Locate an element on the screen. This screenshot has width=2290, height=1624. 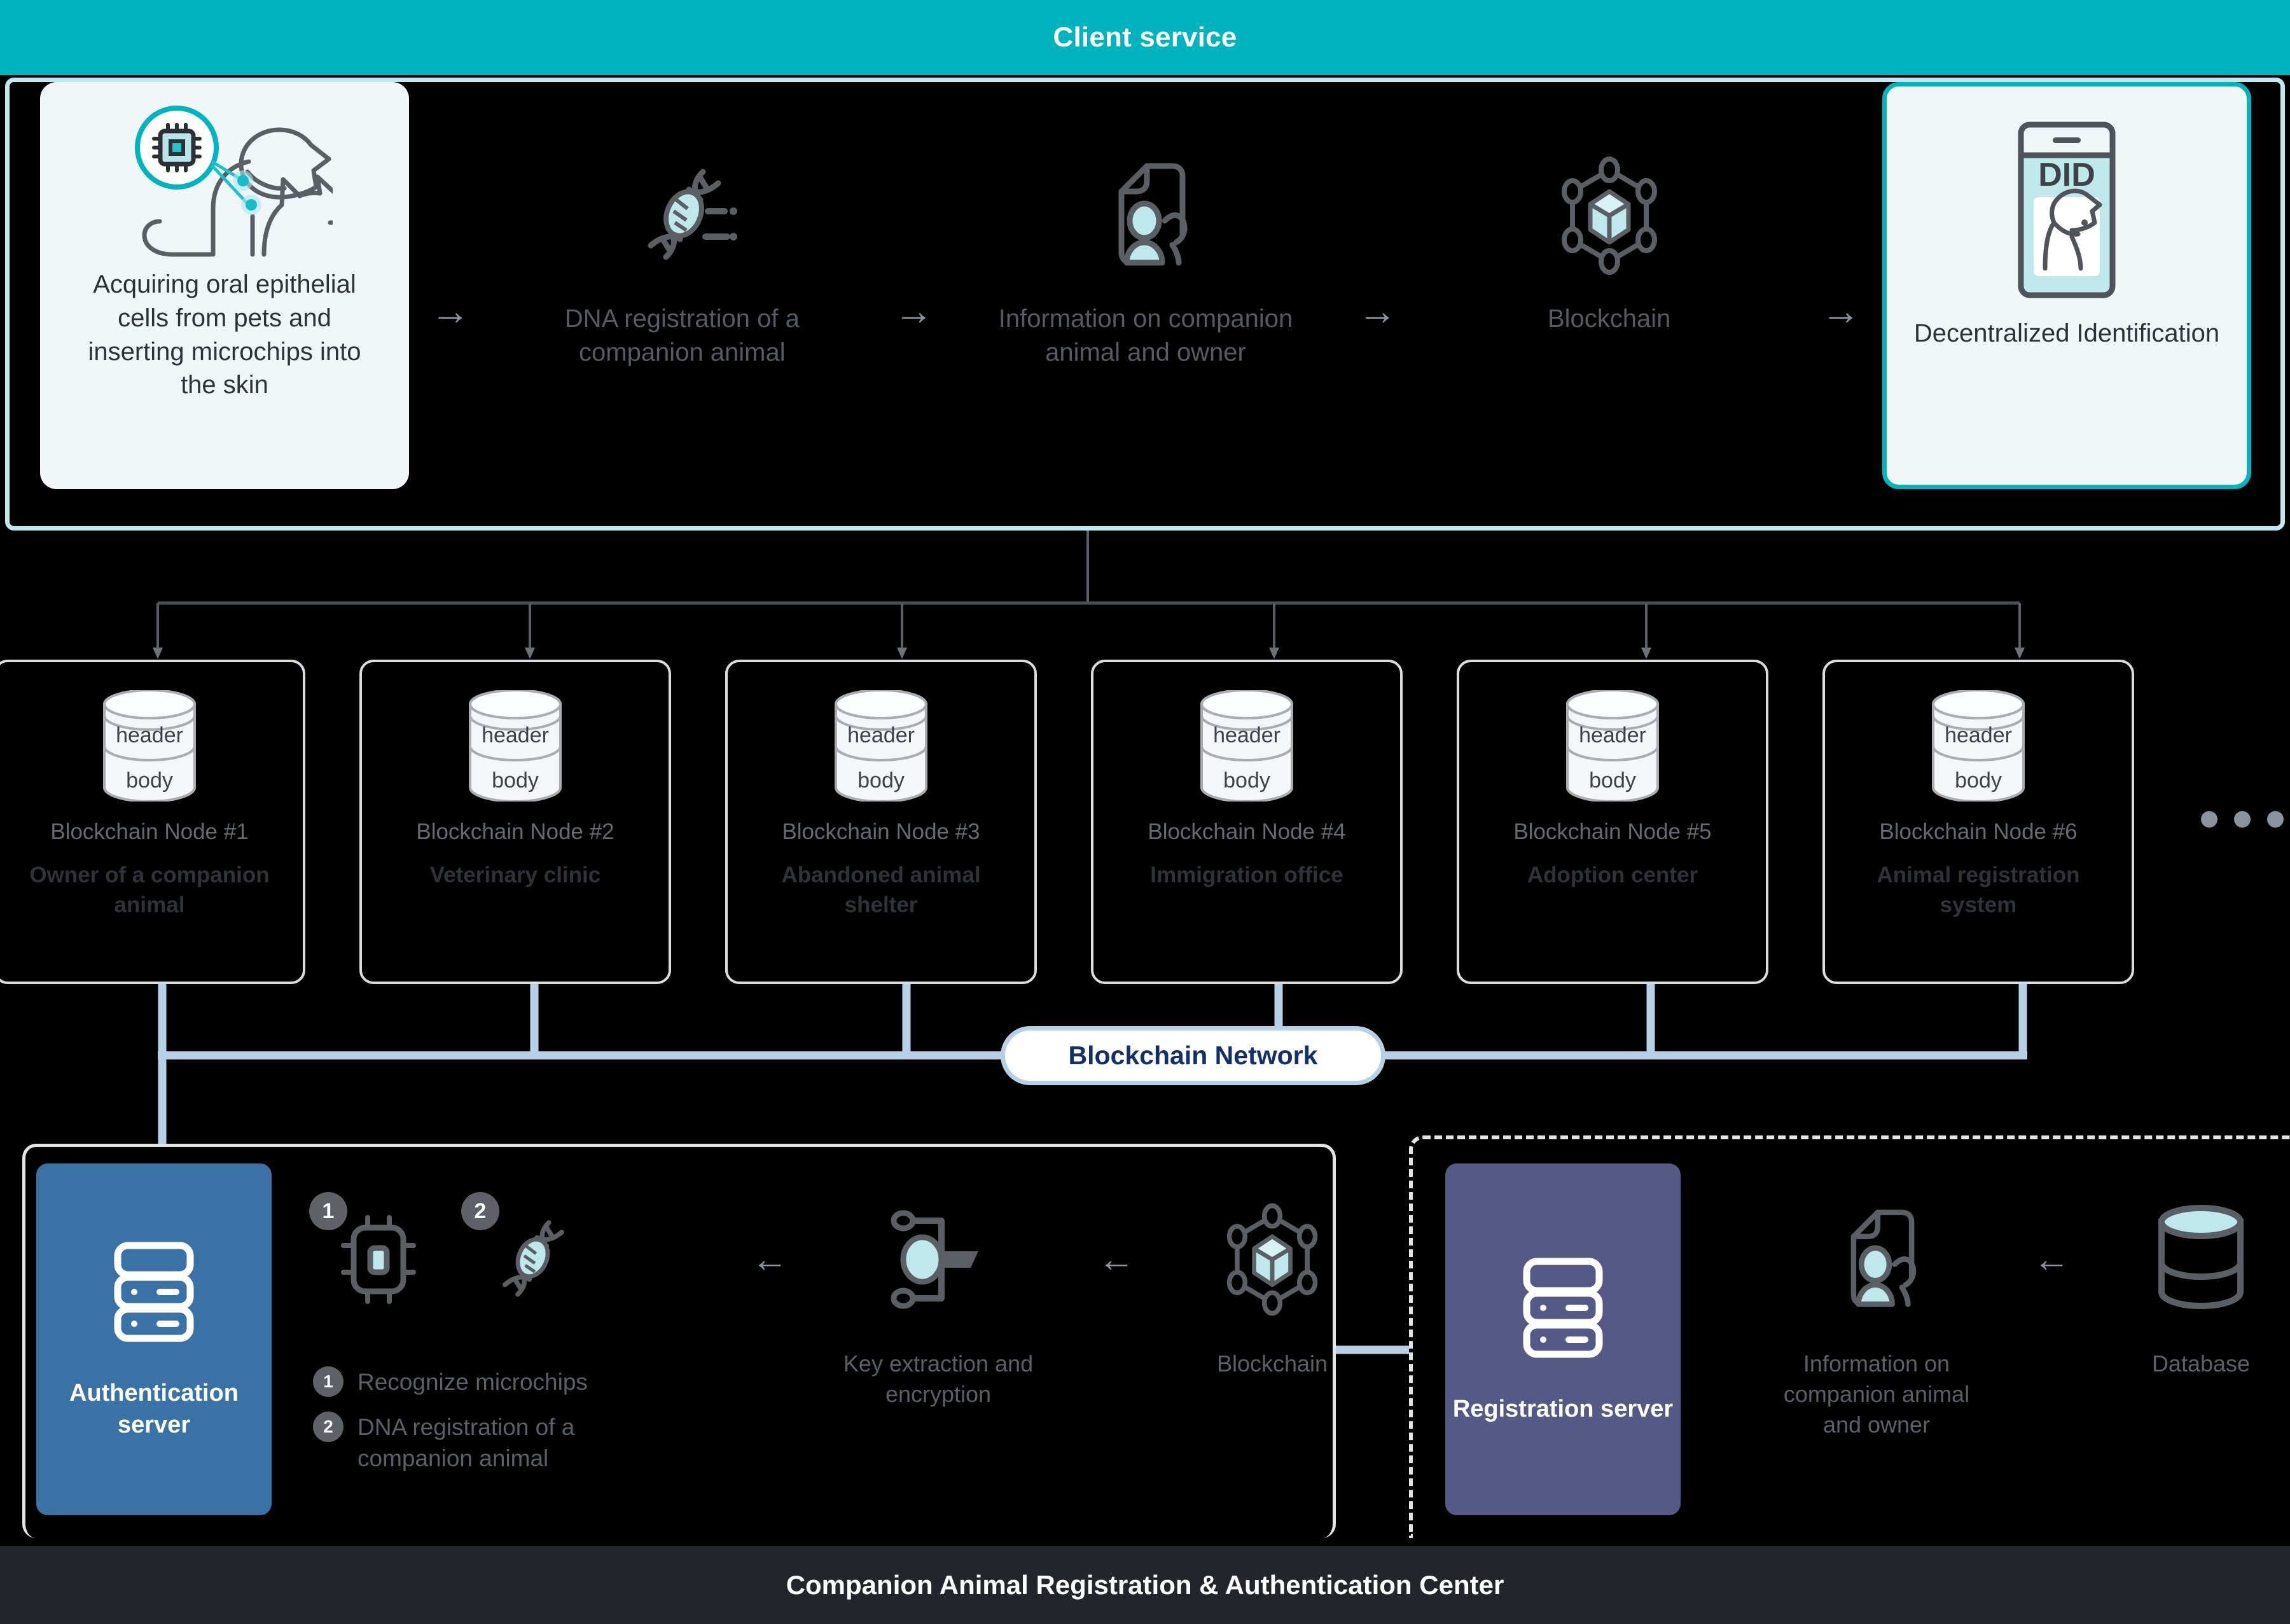
auth-icon-dna-group: 2 is located at coordinates (521, 1258).